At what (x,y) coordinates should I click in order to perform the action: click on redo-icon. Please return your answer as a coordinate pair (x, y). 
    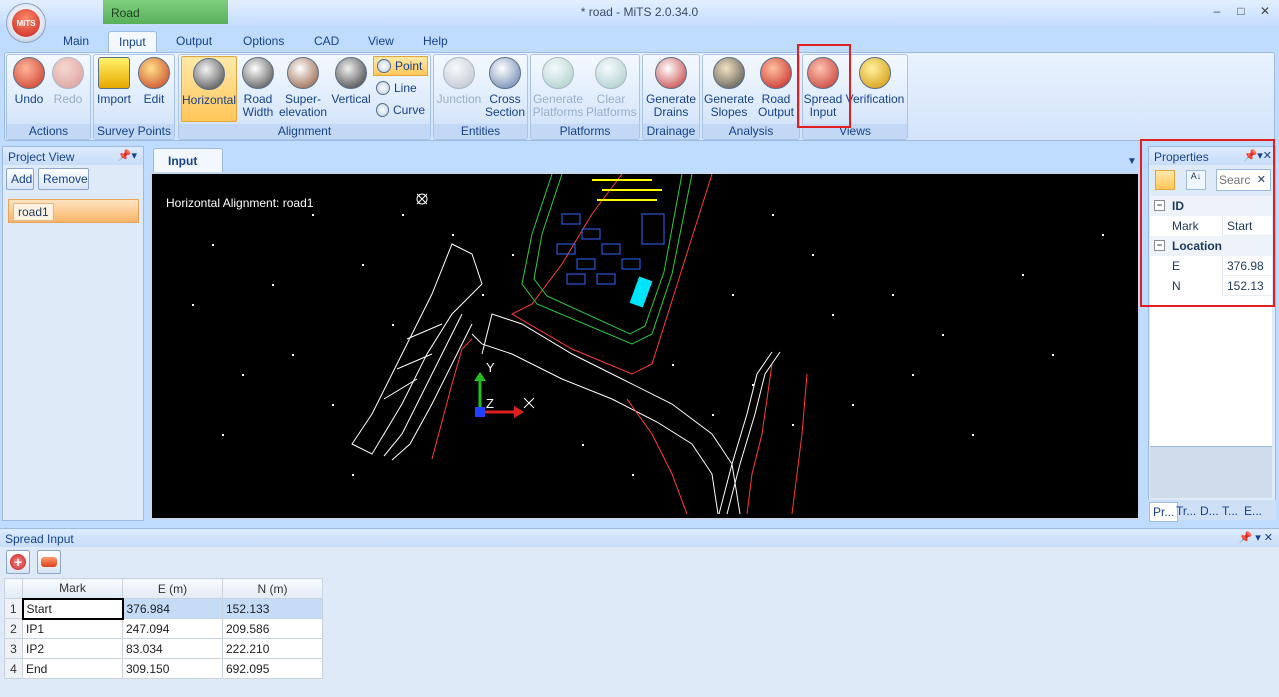
    Looking at the image, I should click on (68, 73).